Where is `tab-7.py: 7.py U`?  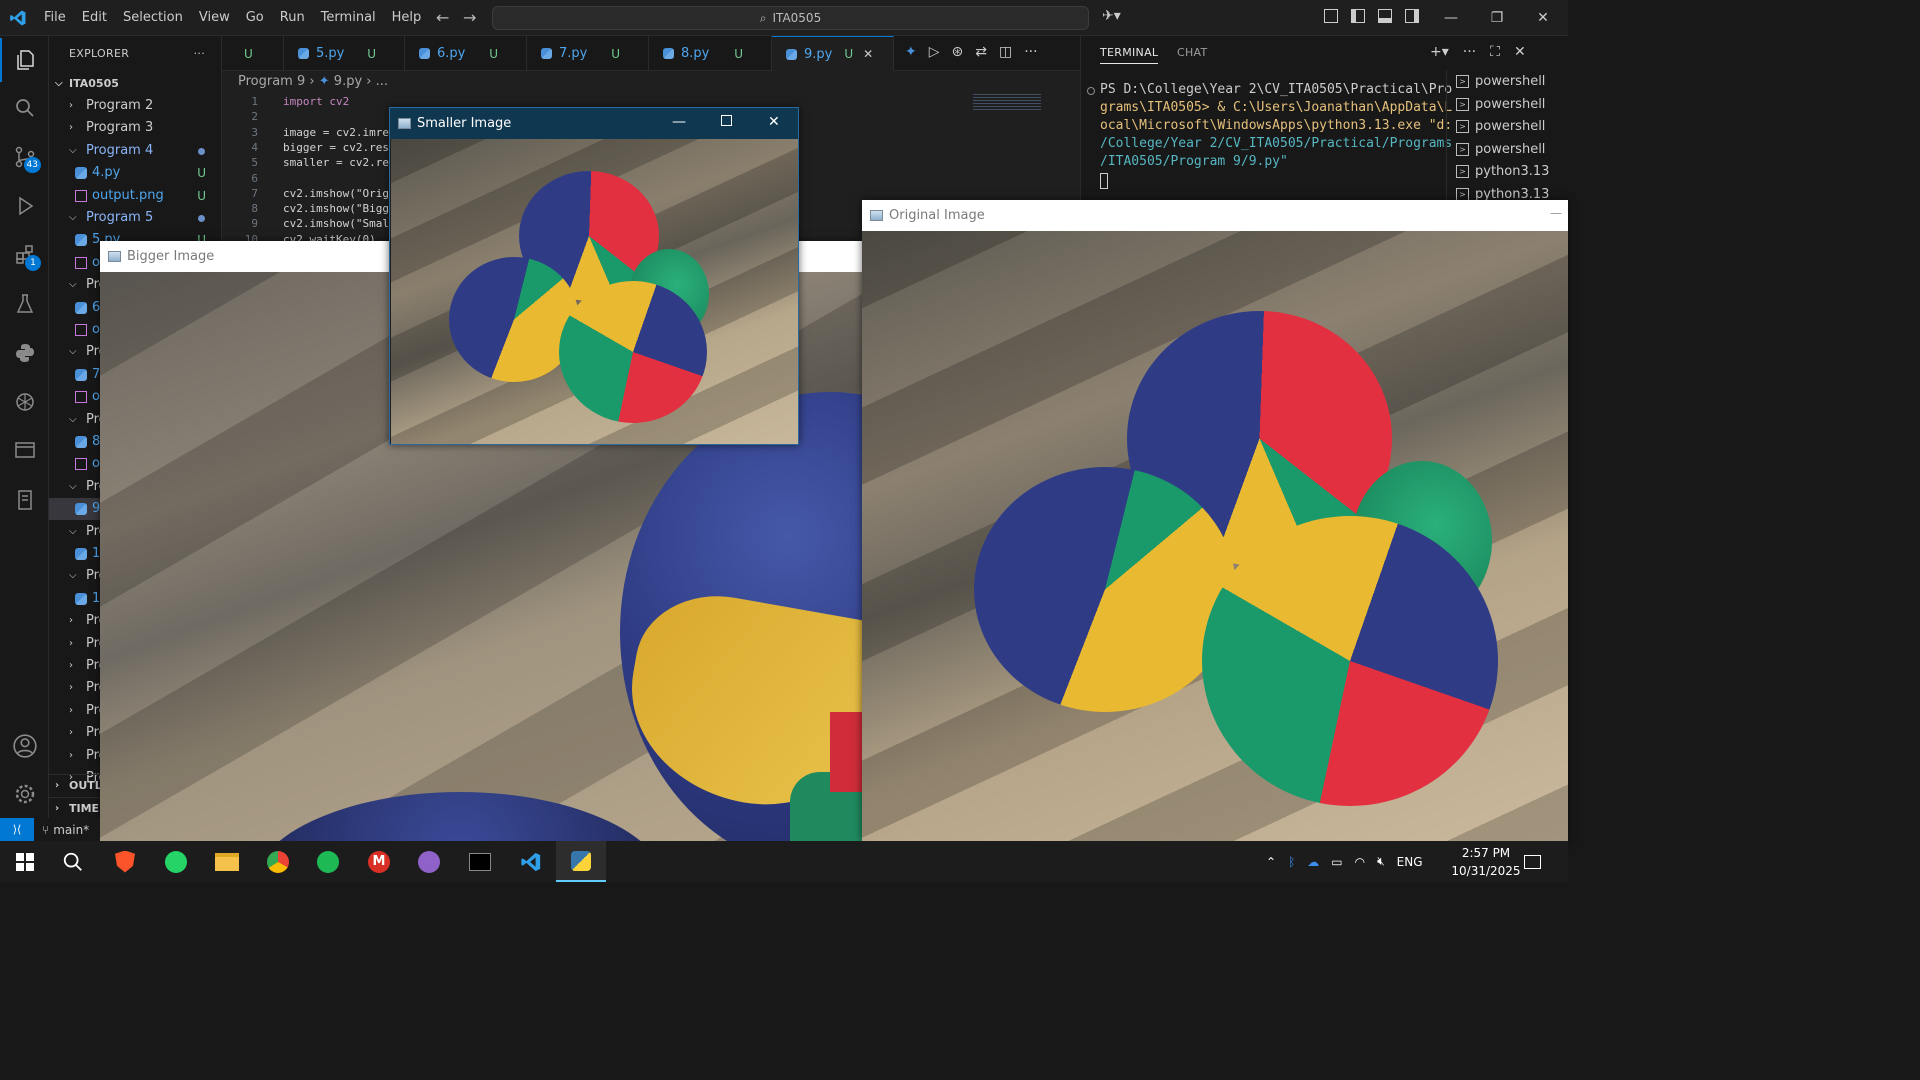 tab-7.py: 7.py U is located at coordinates (588, 53).